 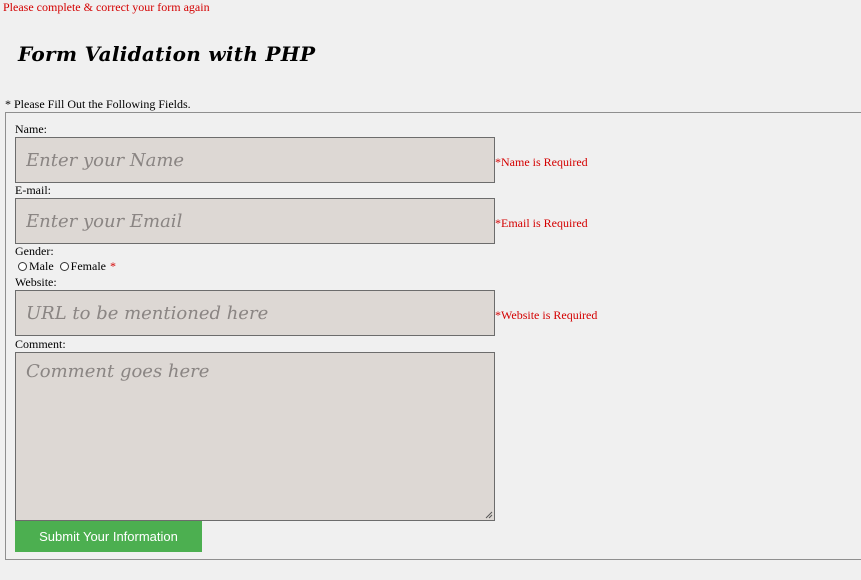 What do you see at coordinates (489, 515) in the screenshot?
I see `resize-grip-icon` at bounding box center [489, 515].